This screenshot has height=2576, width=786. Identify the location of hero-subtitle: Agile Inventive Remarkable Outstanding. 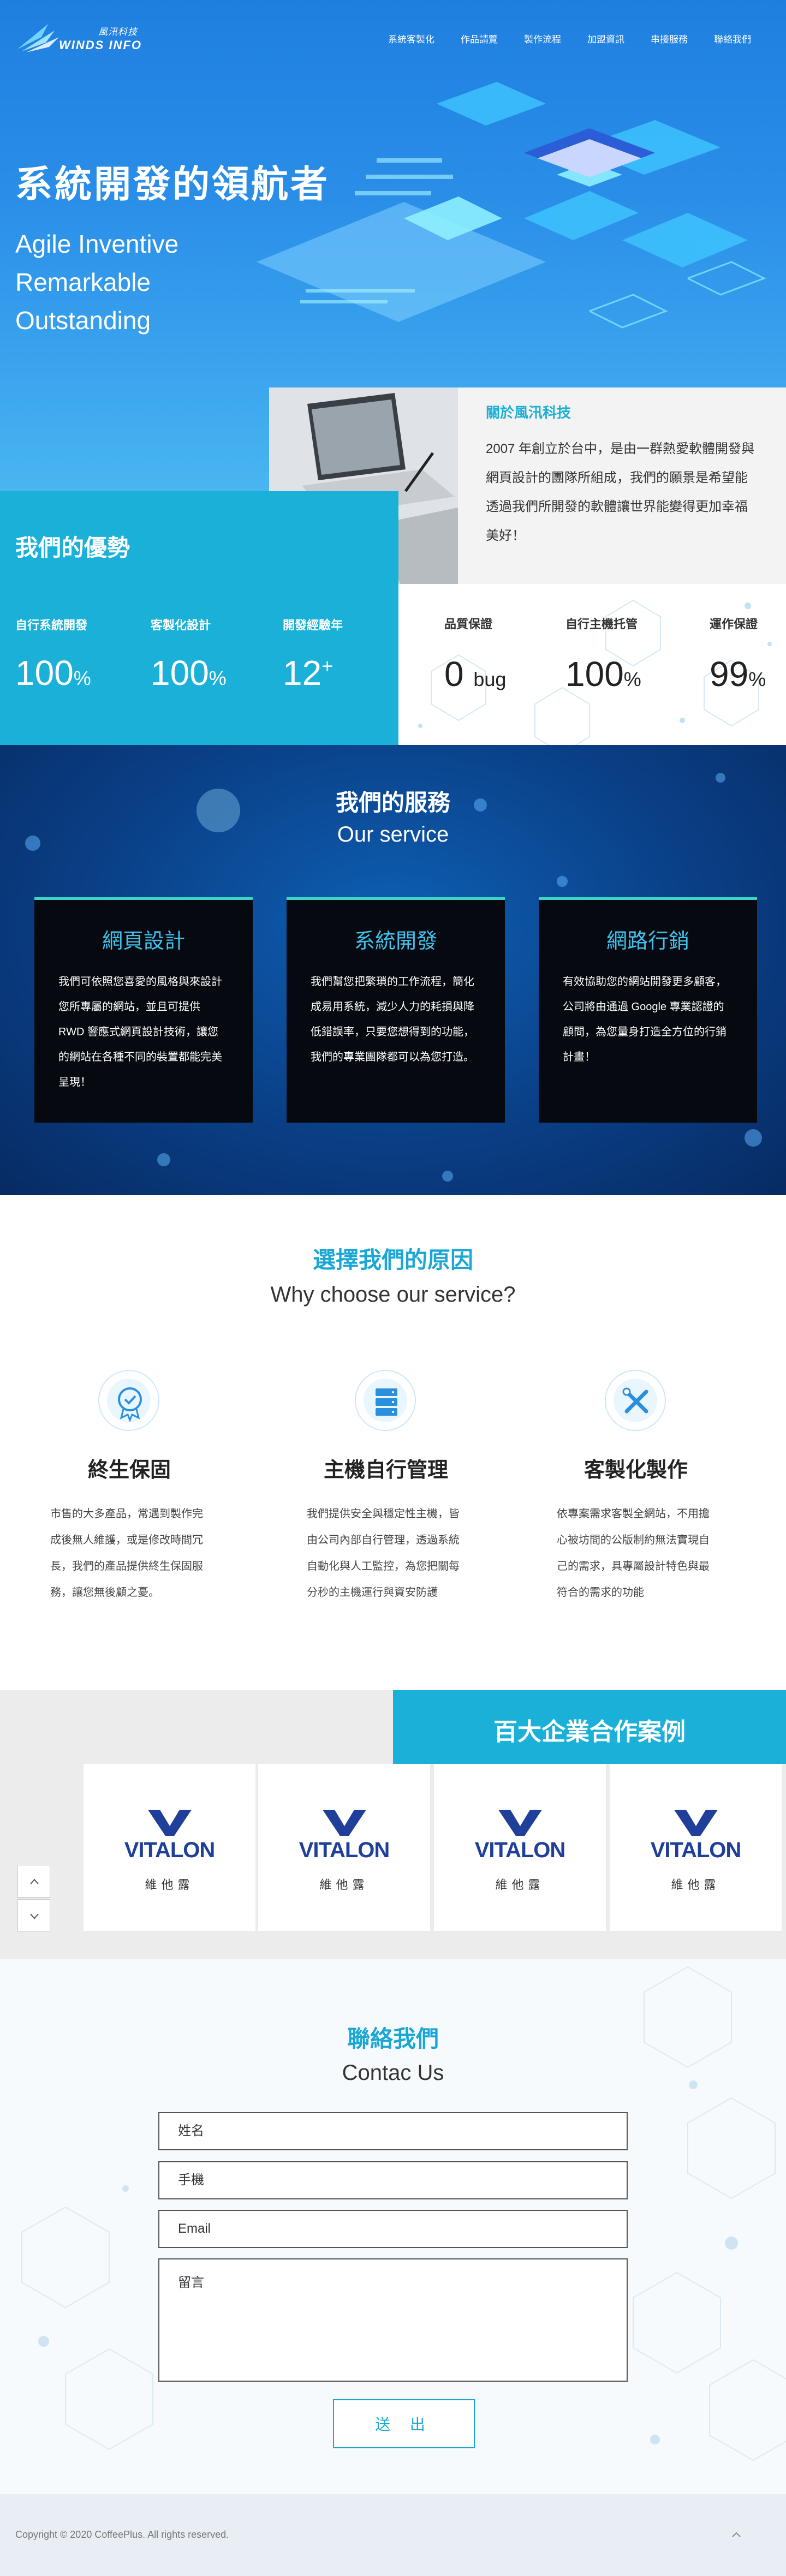
(96, 282).